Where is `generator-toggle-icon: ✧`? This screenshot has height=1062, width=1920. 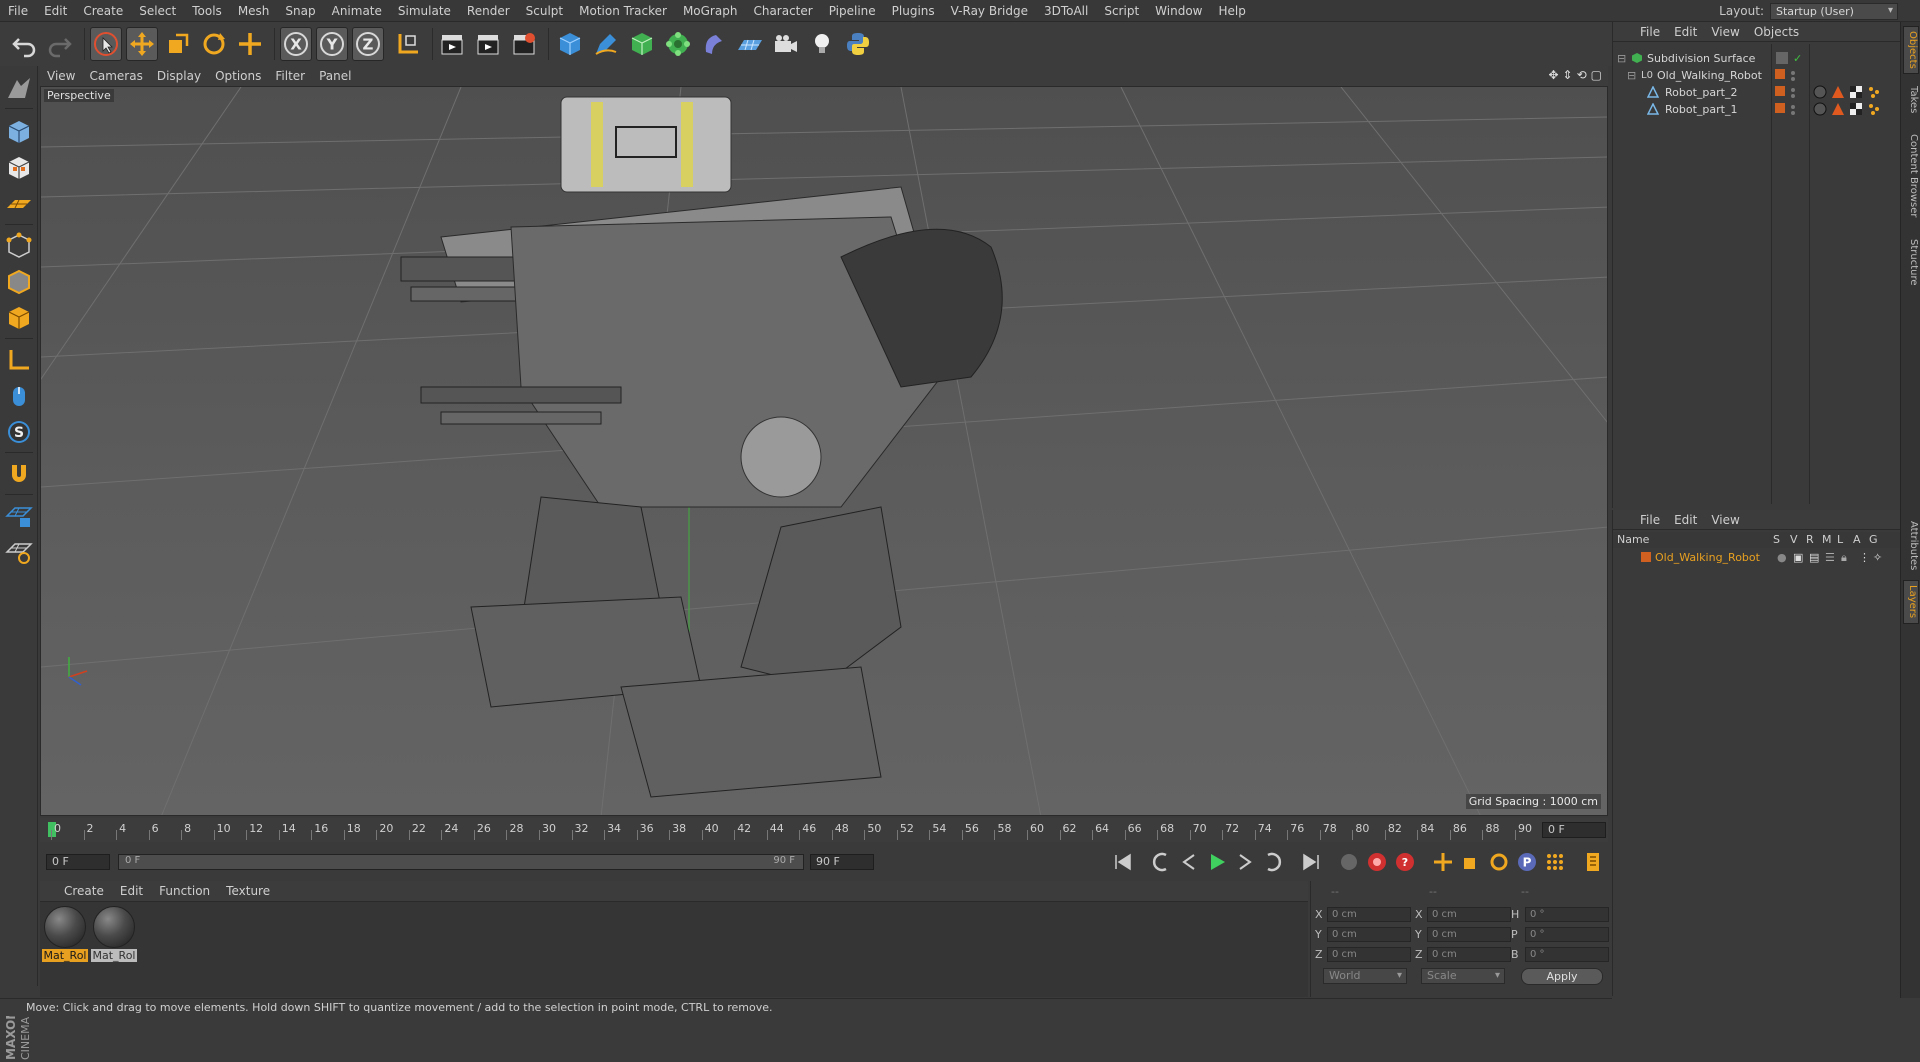
generator-toggle-icon: ✧ is located at coordinates (1877, 557).